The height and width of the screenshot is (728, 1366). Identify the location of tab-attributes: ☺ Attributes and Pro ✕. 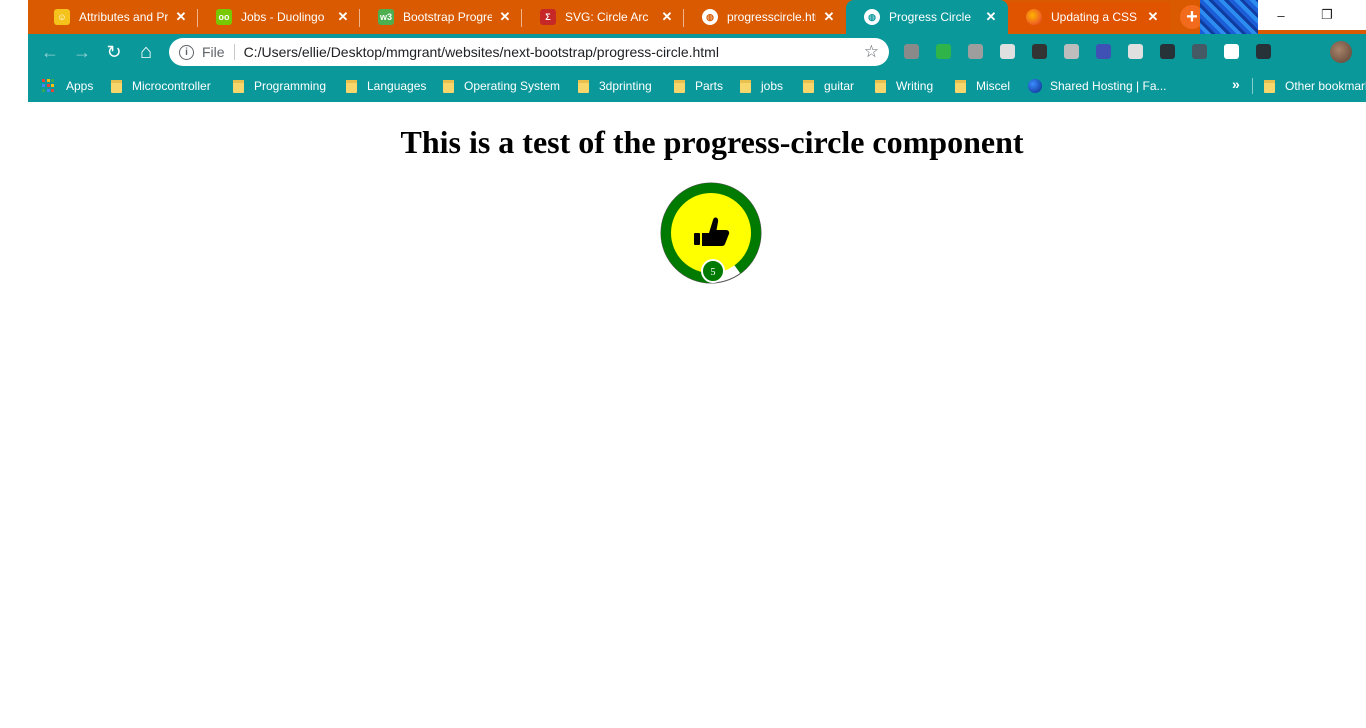
(117, 17).